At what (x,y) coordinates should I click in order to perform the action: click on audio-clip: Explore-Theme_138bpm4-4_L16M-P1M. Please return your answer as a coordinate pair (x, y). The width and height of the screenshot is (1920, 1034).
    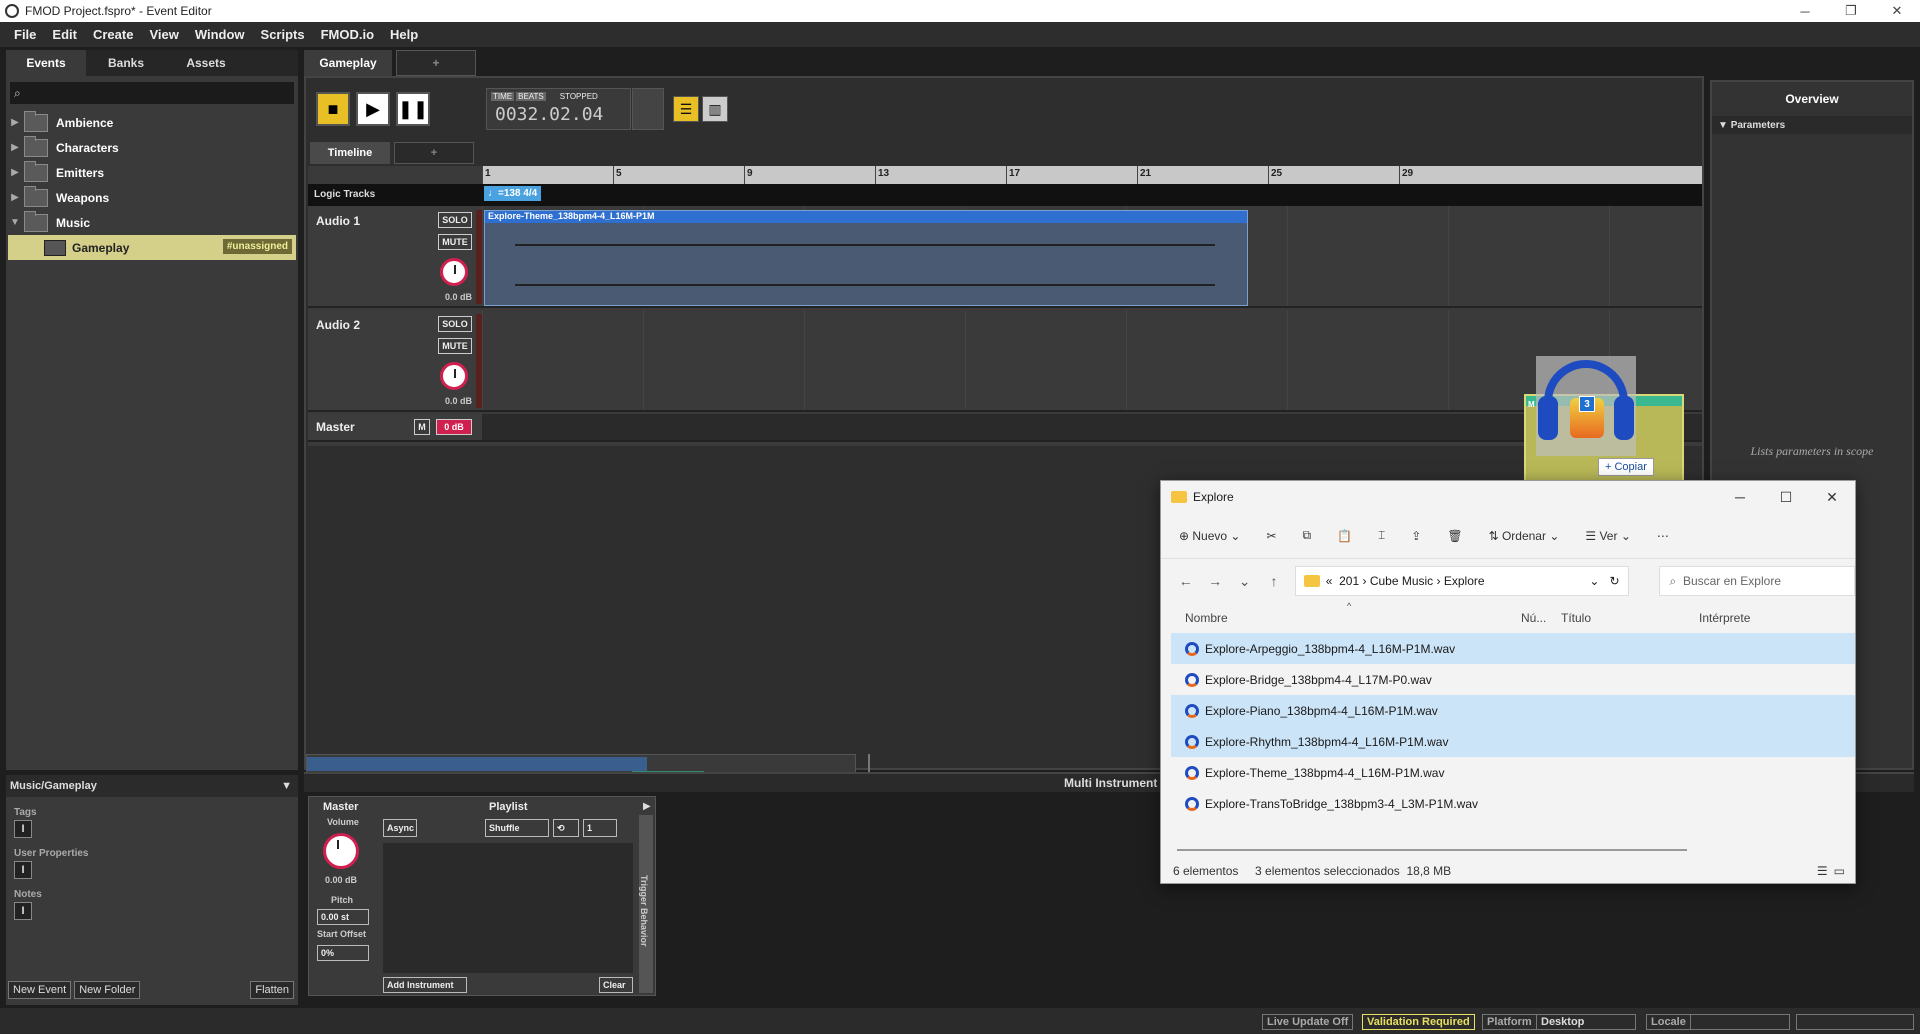
    Looking at the image, I should click on (866, 258).